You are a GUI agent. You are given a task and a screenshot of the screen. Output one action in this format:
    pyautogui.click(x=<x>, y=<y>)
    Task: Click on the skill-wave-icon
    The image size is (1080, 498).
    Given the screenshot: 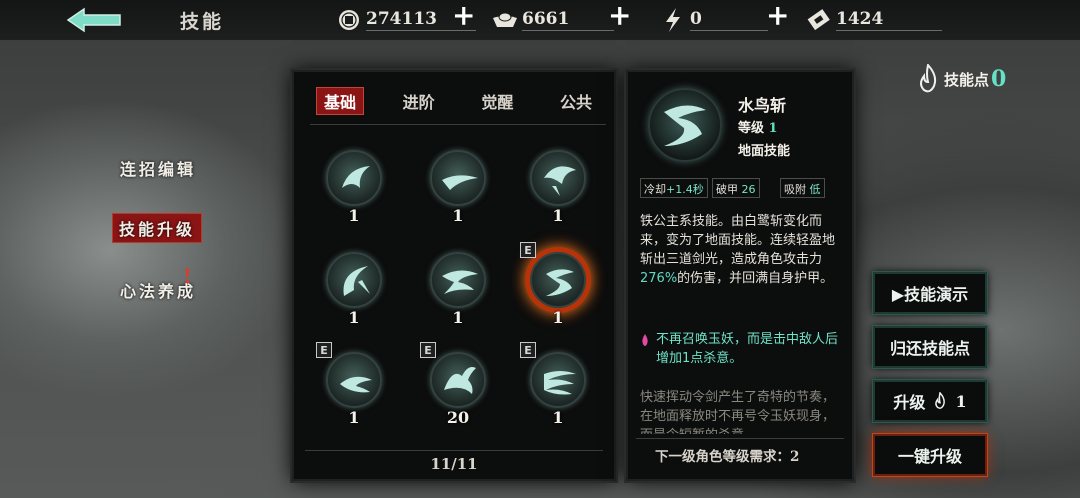 What is the action you would take?
    pyautogui.click(x=356, y=384)
    